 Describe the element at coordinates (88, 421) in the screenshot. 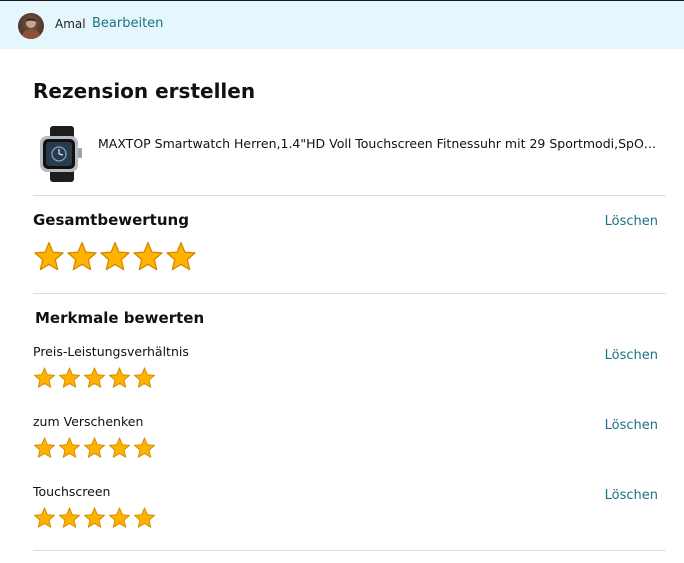

I see `feature-label-gift: zum Verschenken` at that location.